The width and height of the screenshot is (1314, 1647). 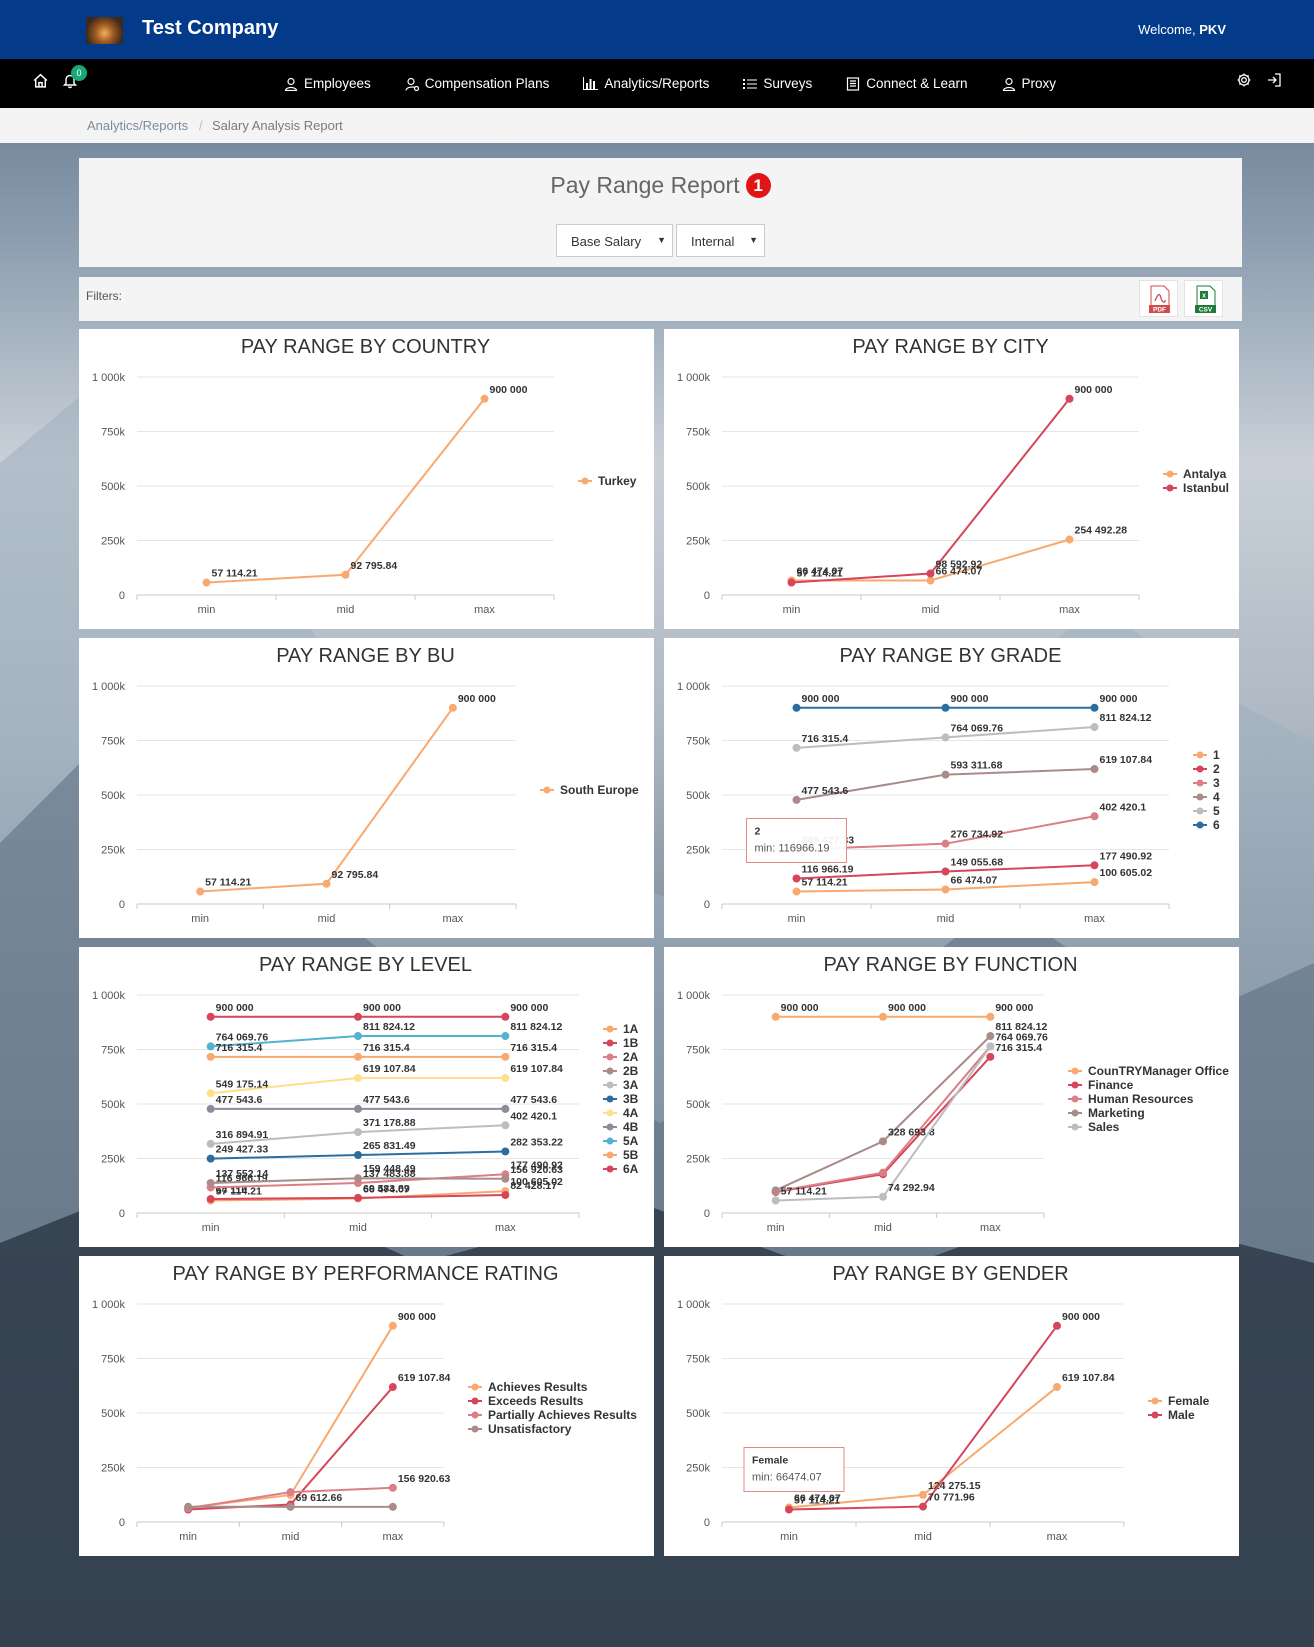 I want to click on export-pdf-button: PDF, so click(x=1158, y=298).